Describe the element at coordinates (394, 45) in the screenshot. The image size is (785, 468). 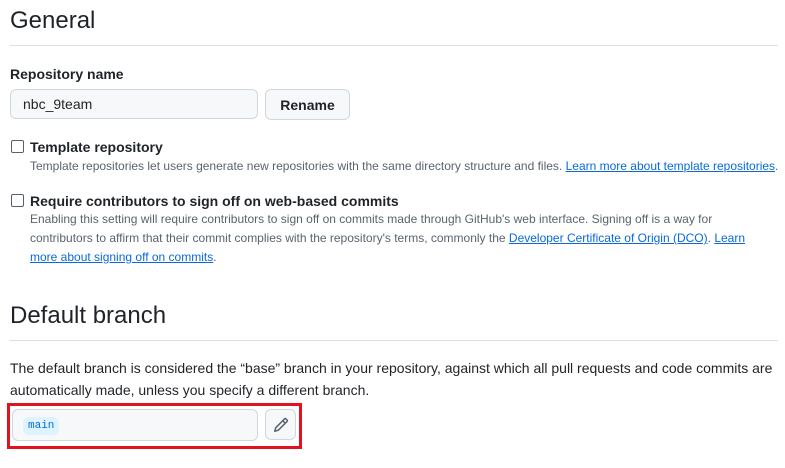
I see `general-divider` at that location.